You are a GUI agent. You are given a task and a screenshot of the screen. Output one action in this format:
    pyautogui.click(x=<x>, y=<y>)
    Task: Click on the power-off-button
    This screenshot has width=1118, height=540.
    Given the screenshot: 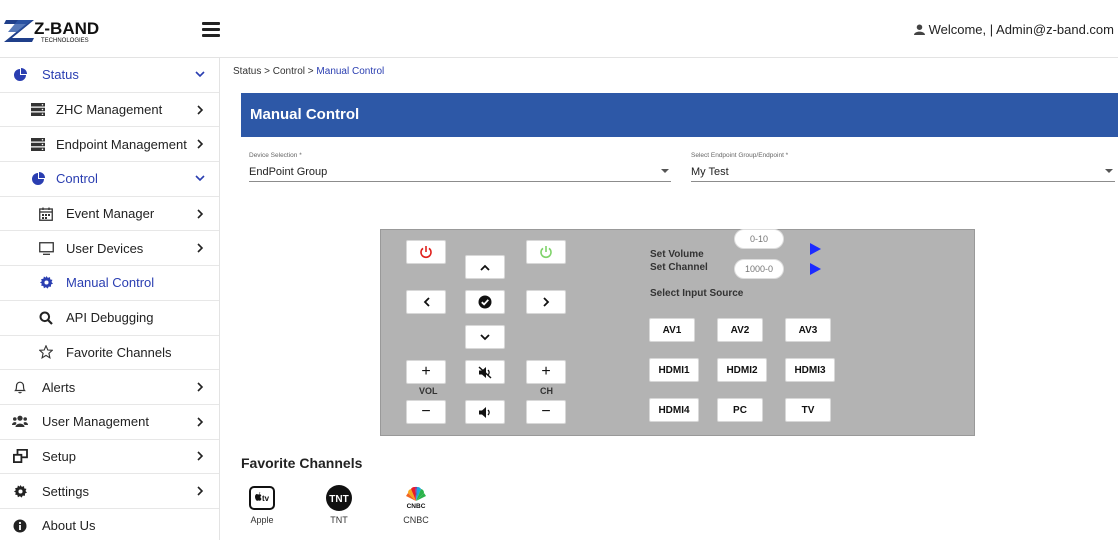 What is the action you would take?
    pyautogui.click(x=426, y=252)
    